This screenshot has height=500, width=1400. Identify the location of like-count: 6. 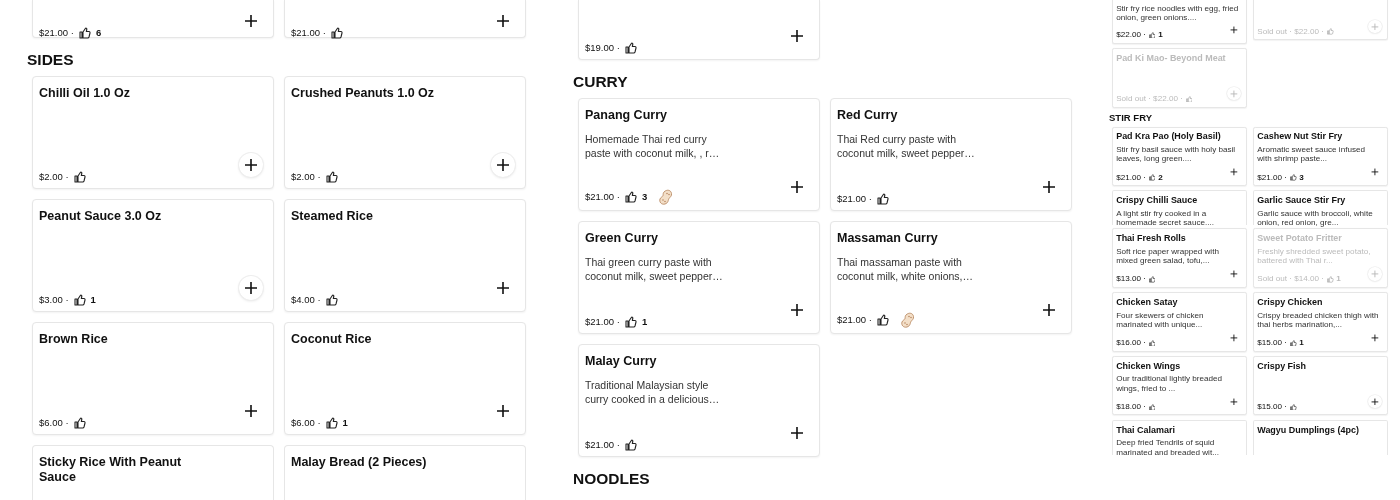
(98, 33).